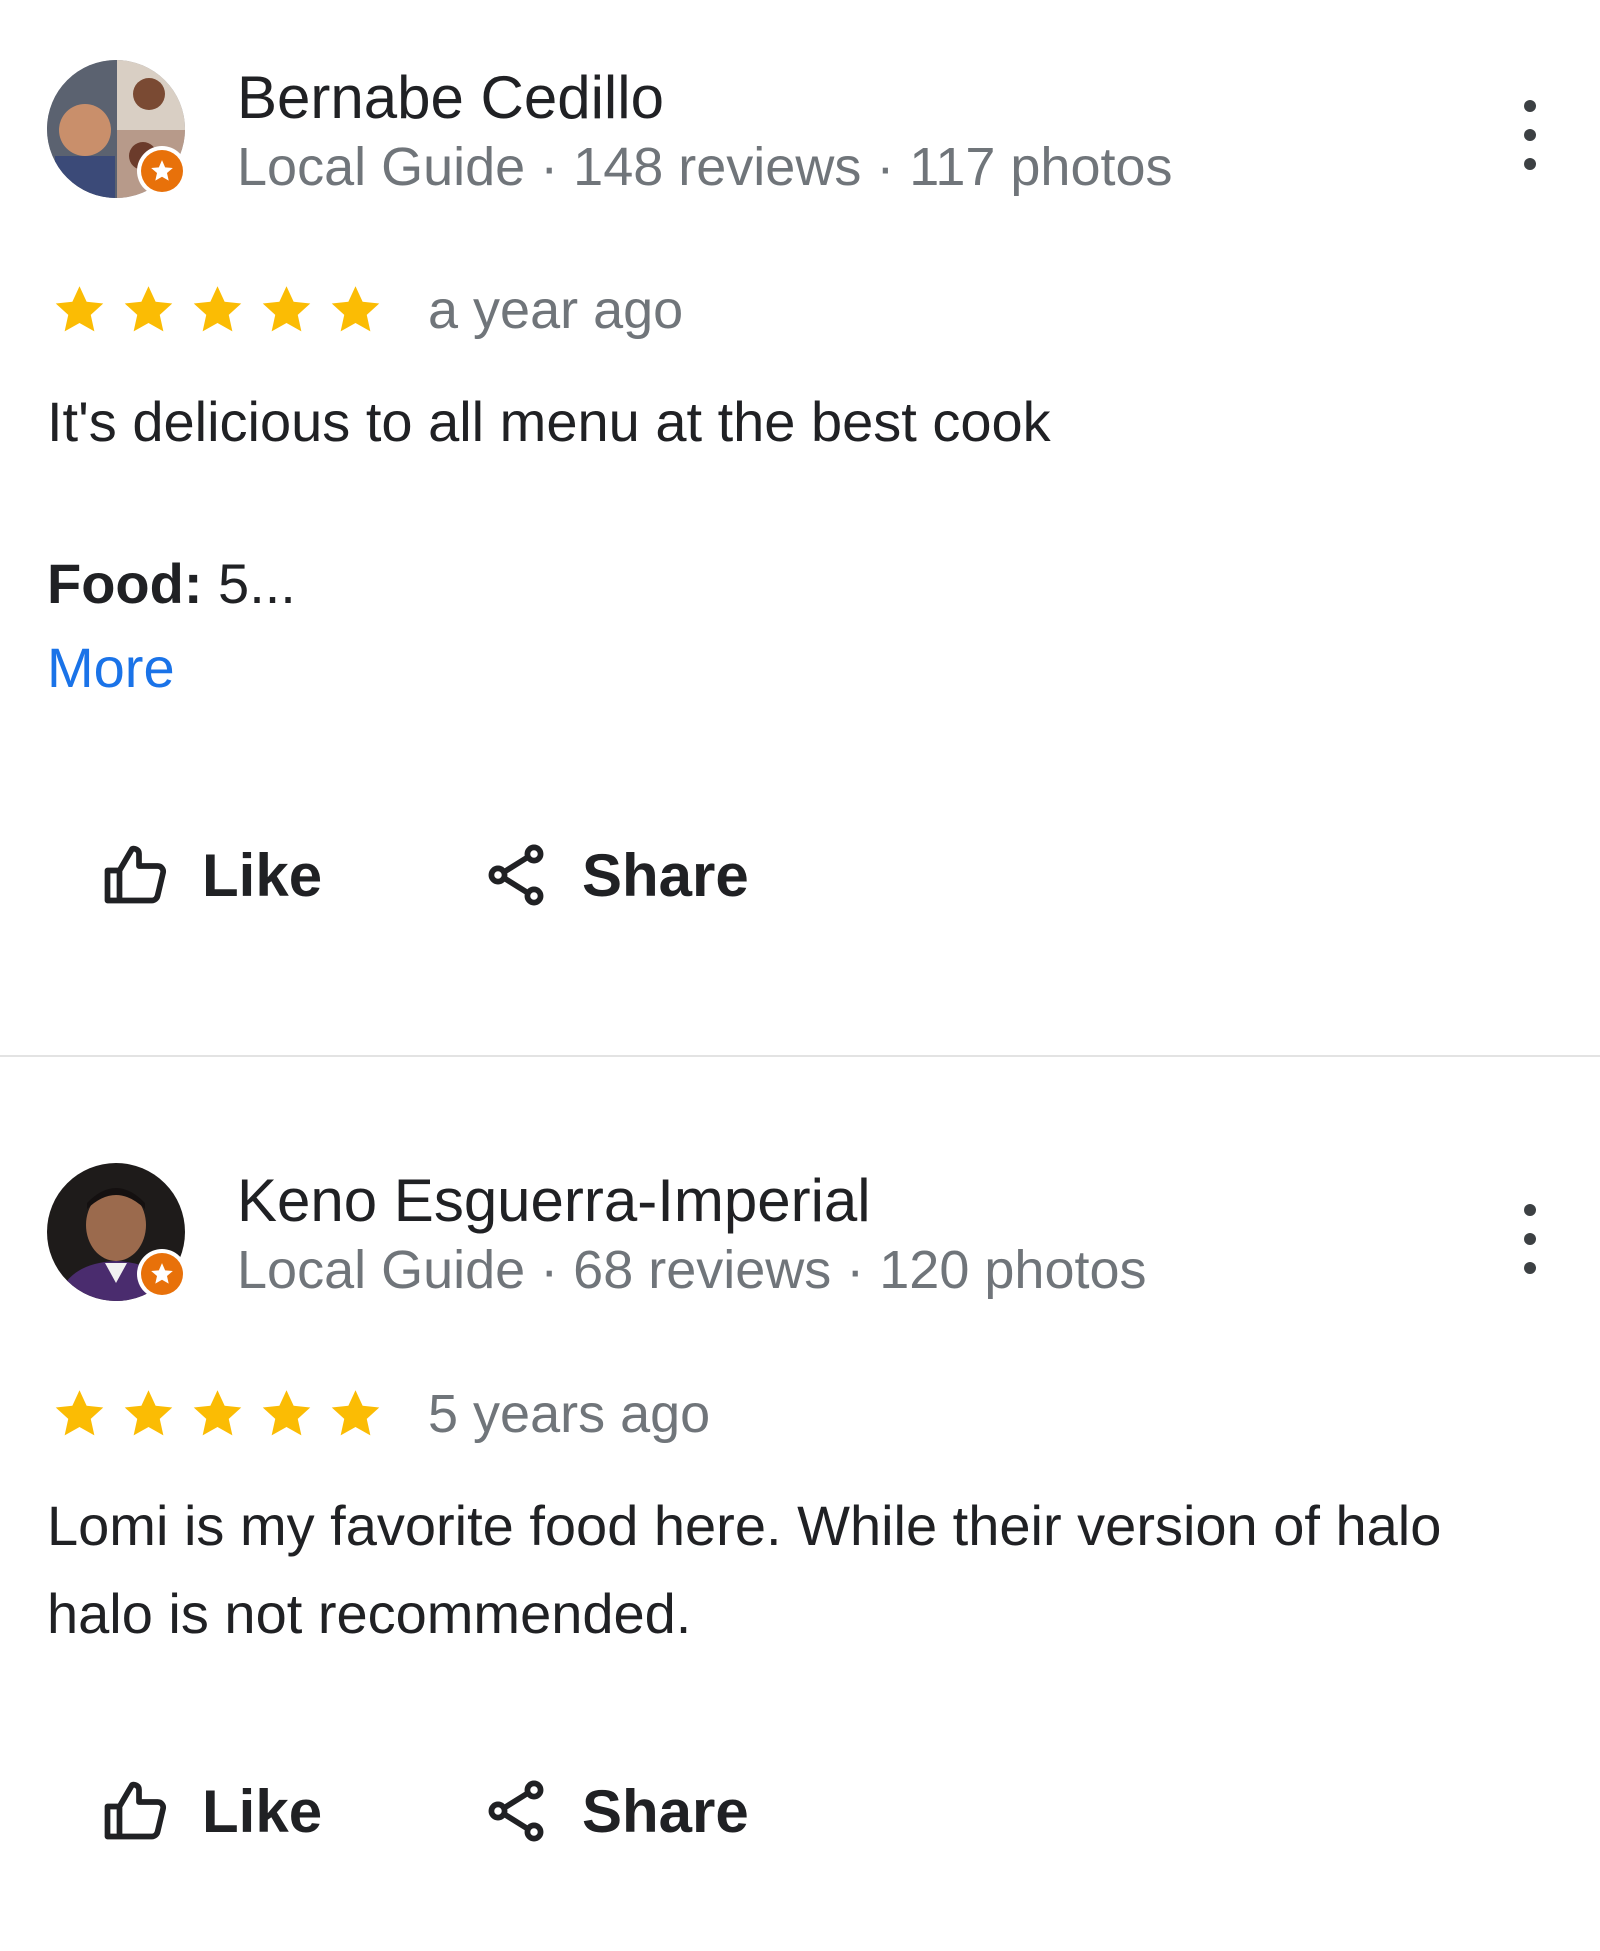 This screenshot has height=1951, width=1600. I want to click on review-date: a year ago, so click(556, 310).